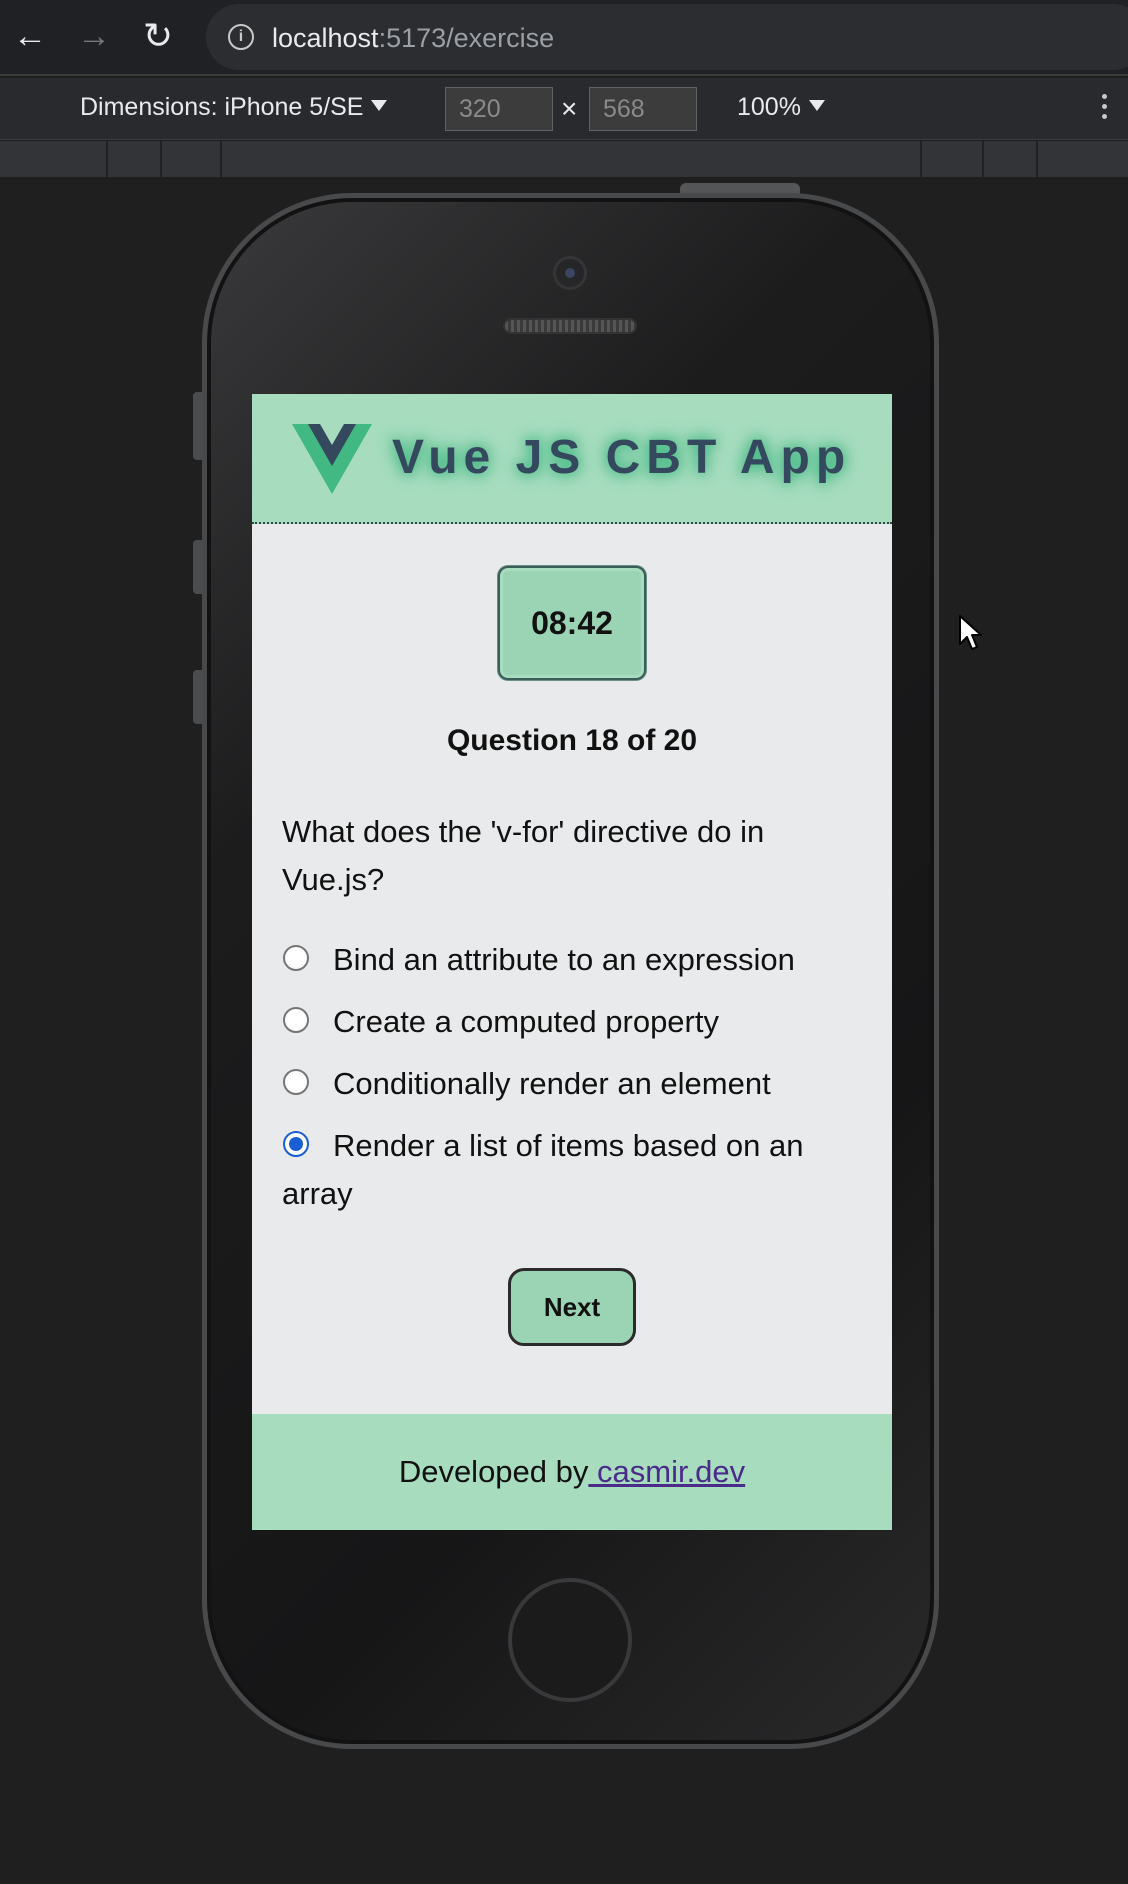 Image resolution: width=1128 pixels, height=1884 pixels. I want to click on answer-option: Render a list of items based on an array, so click(577, 1170).